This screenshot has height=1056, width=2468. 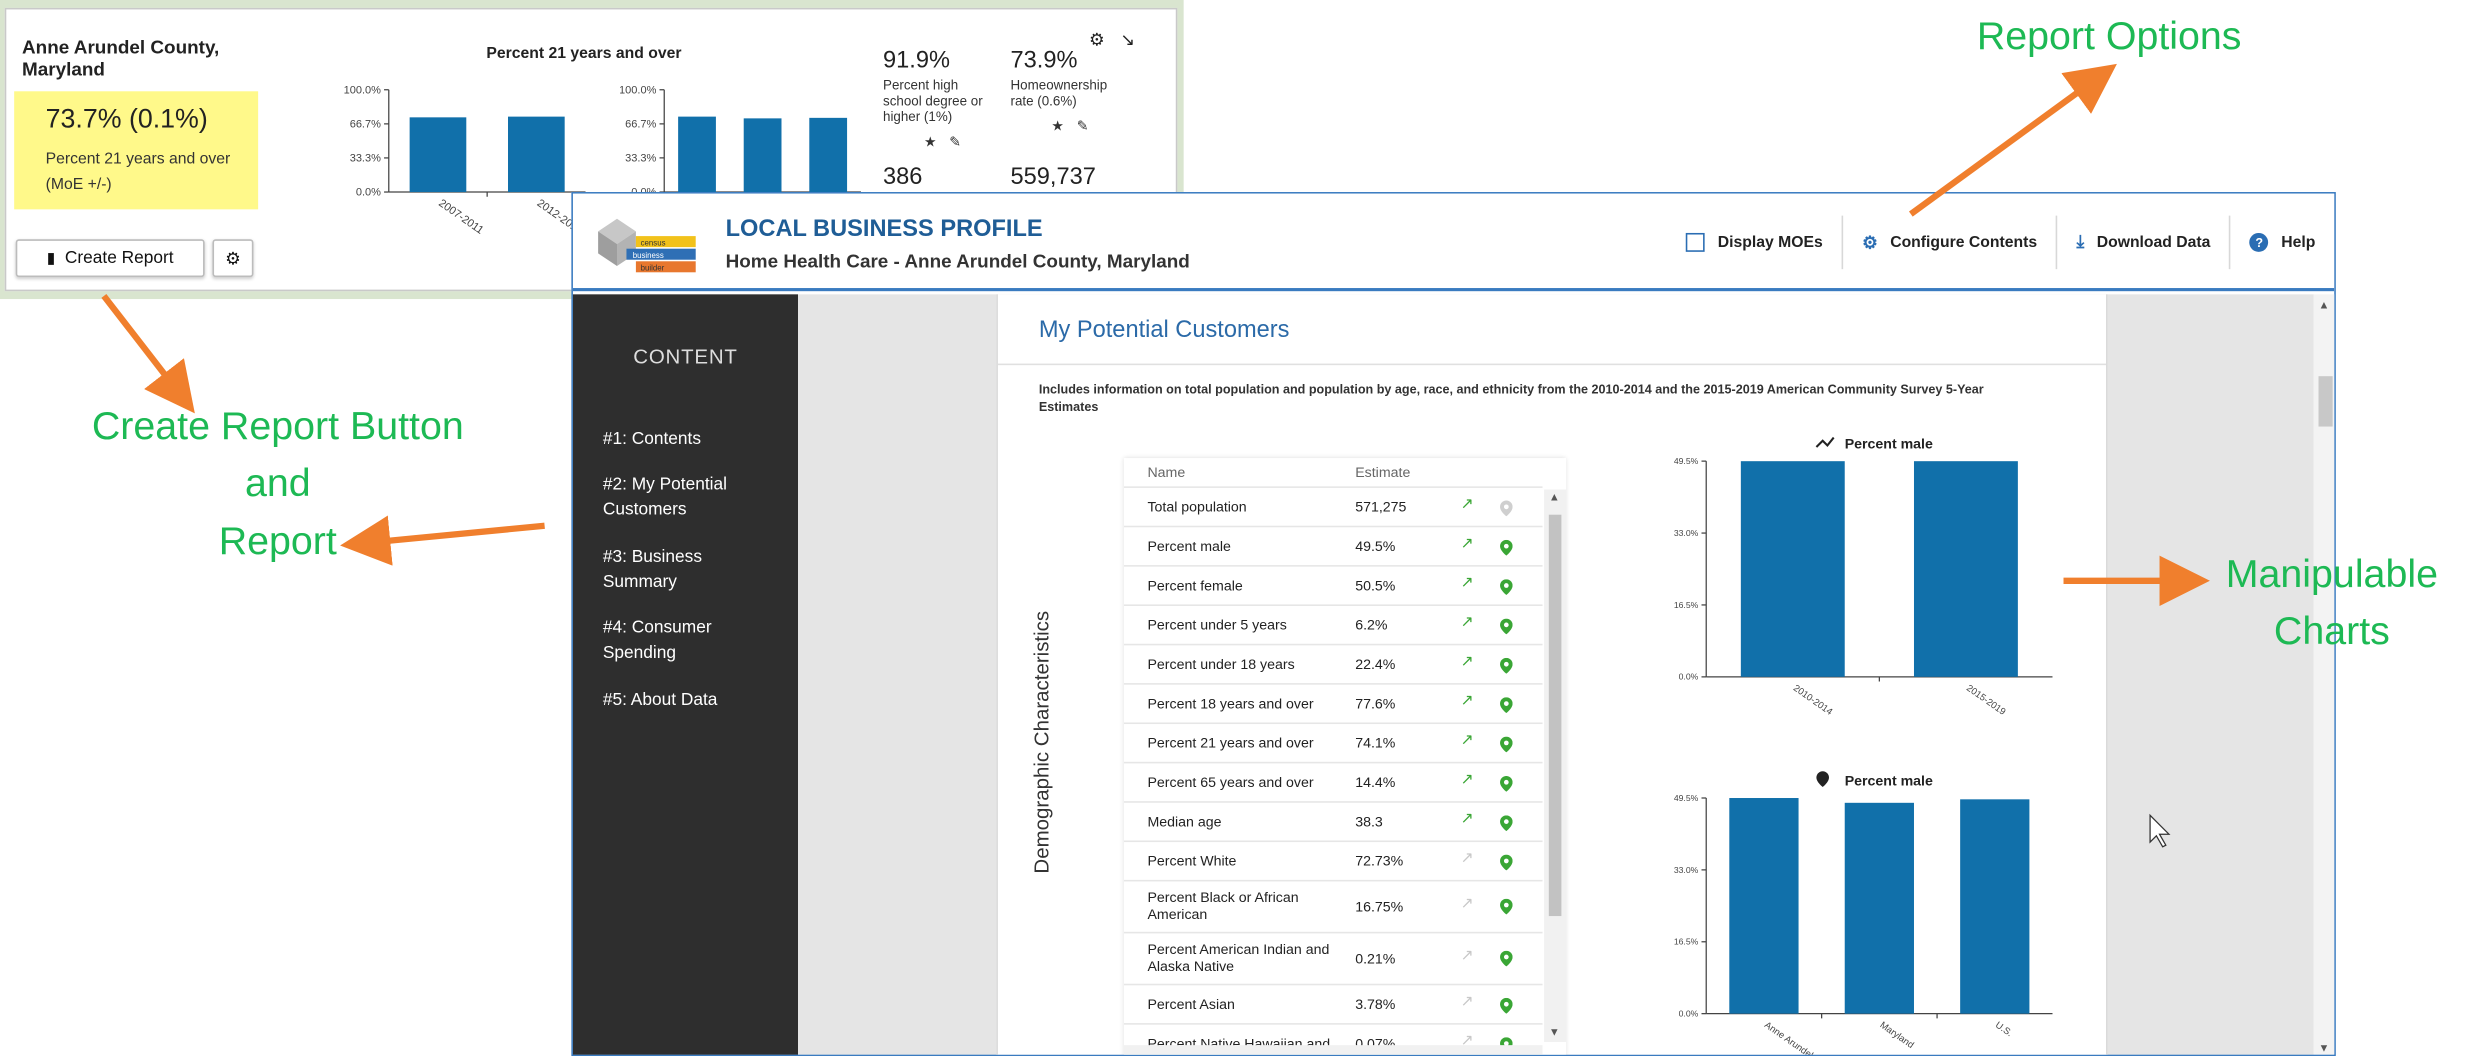 What do you see at coordinates (2012, 140) in the screenshot?
I see `arrow-report-options` at bounding box center [2012, 140].